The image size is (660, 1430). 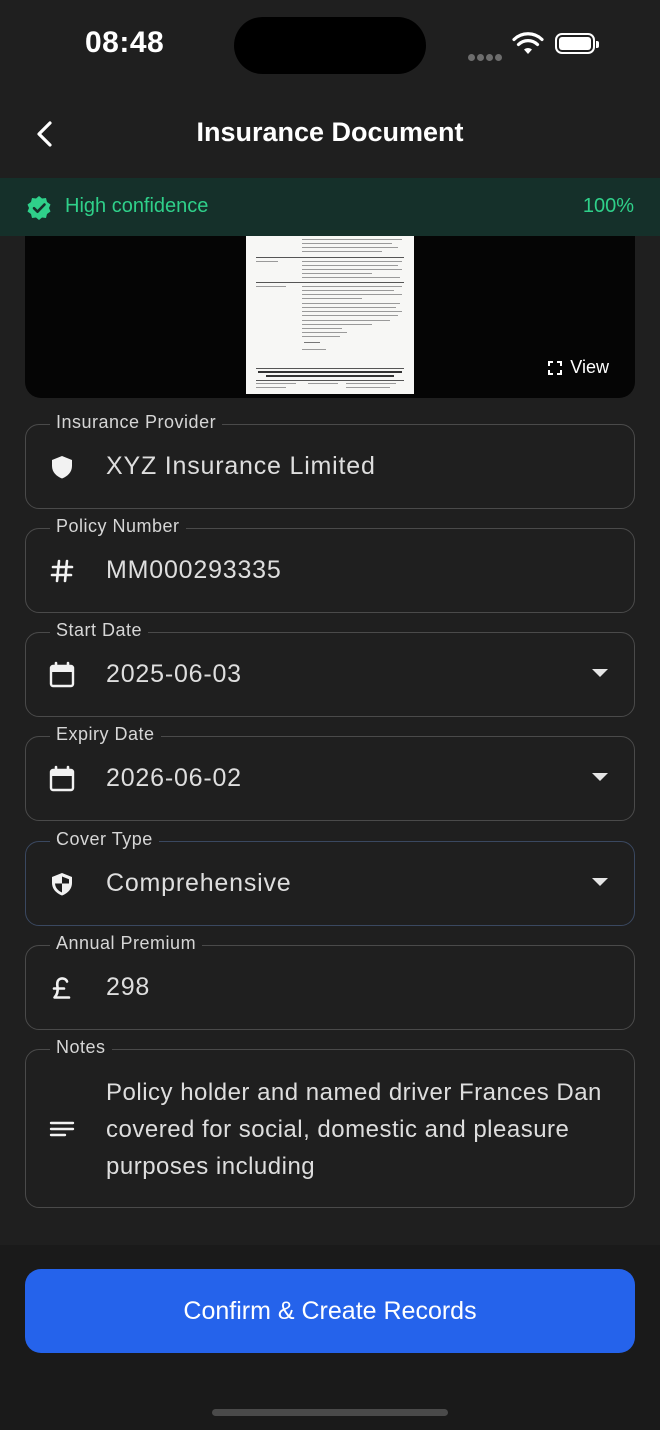 What do you see at coordinates (589, 367) in the screenshot?
I see `view-label: View` at bounding box center [589, 367].